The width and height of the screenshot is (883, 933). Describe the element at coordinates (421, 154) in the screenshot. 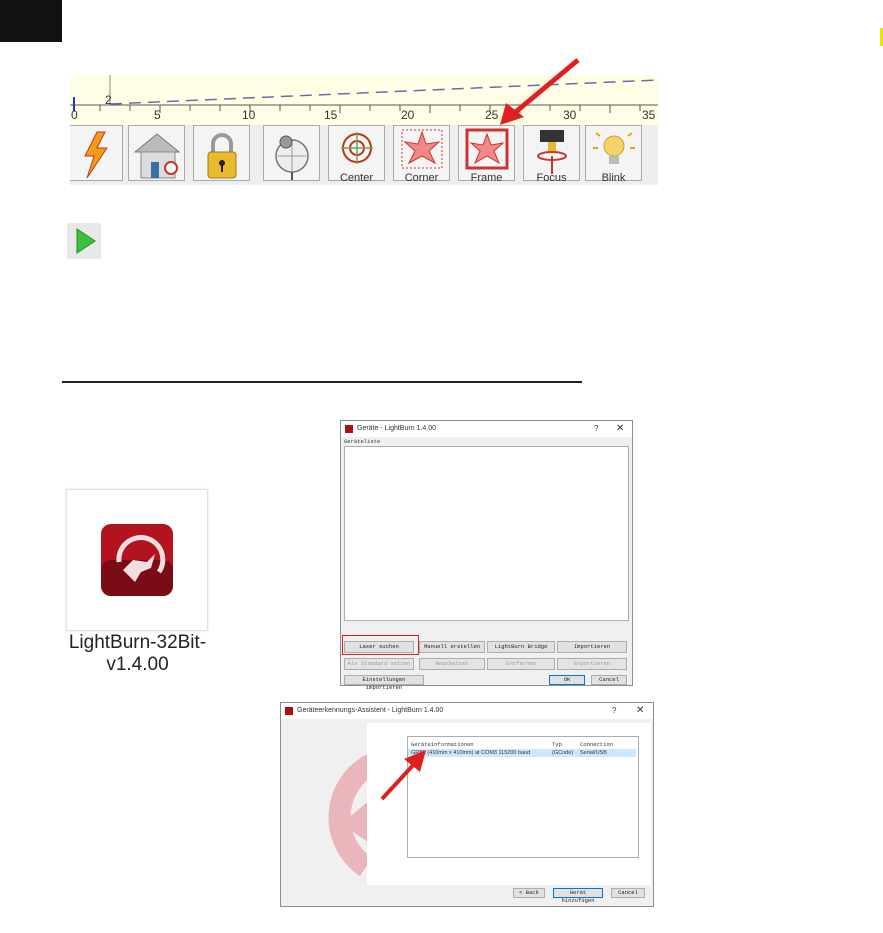

I see `corner-button: Corner` at that location.